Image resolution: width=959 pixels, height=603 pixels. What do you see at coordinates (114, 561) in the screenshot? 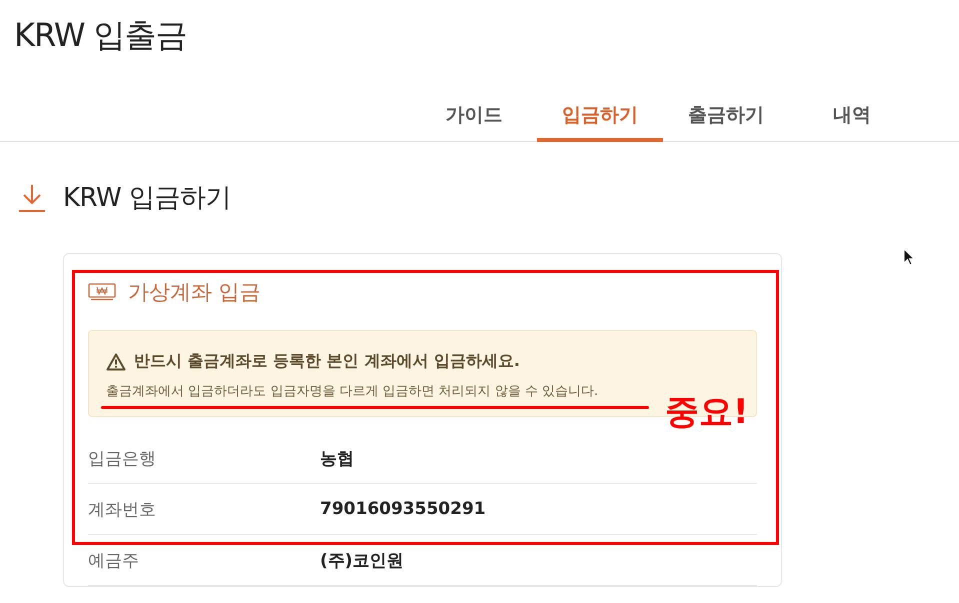
I see `field-label: 예금주` at bounding box center [114, 561].